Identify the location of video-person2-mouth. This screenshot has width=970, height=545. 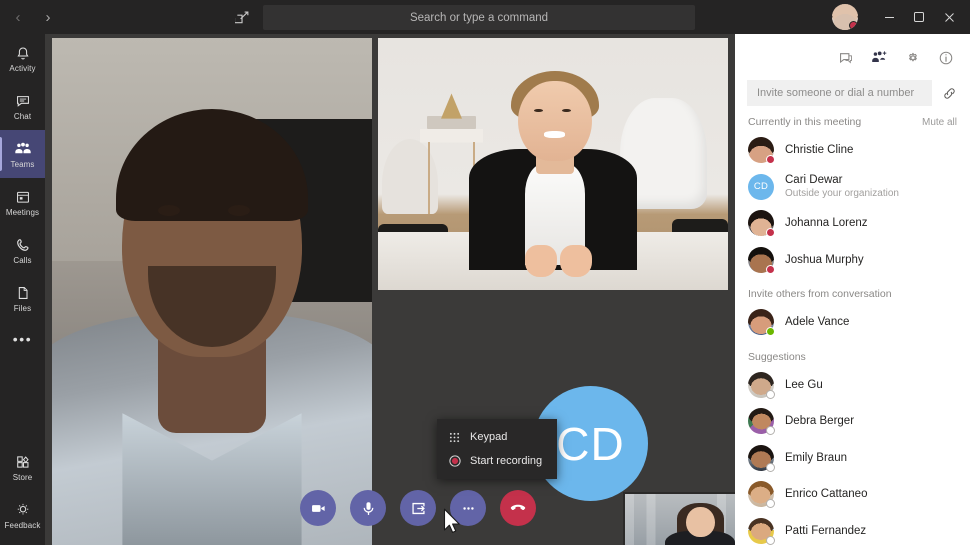
(555, 134).